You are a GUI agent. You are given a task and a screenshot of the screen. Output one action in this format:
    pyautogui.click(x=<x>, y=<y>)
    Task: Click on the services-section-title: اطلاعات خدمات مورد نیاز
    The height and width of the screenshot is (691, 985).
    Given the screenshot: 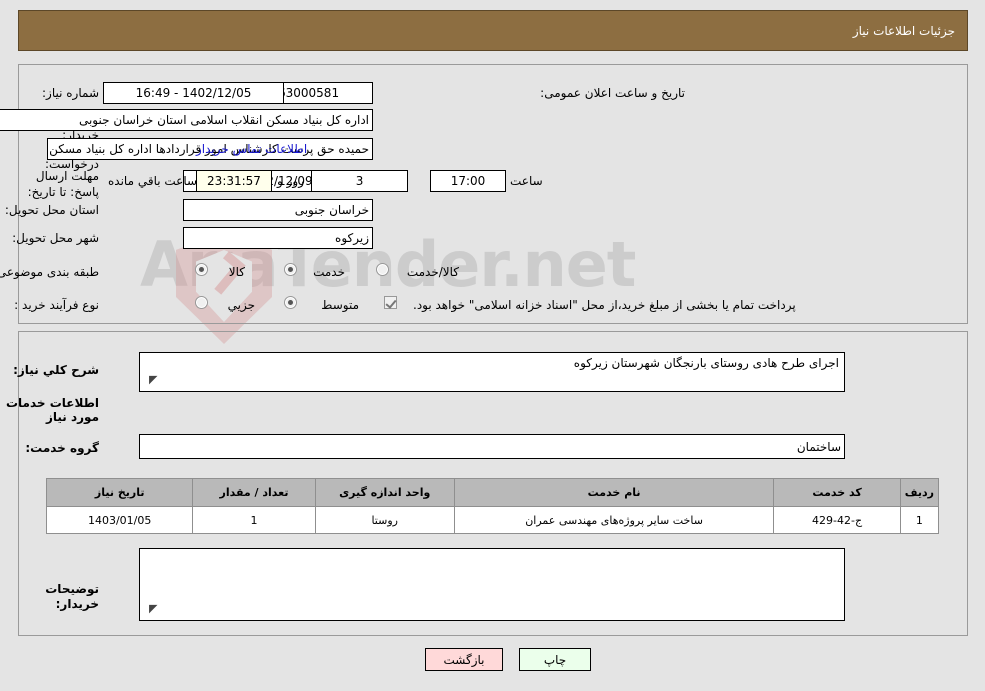 What is the action you would take?
    pyautogui.click(x=52, y=410)
    